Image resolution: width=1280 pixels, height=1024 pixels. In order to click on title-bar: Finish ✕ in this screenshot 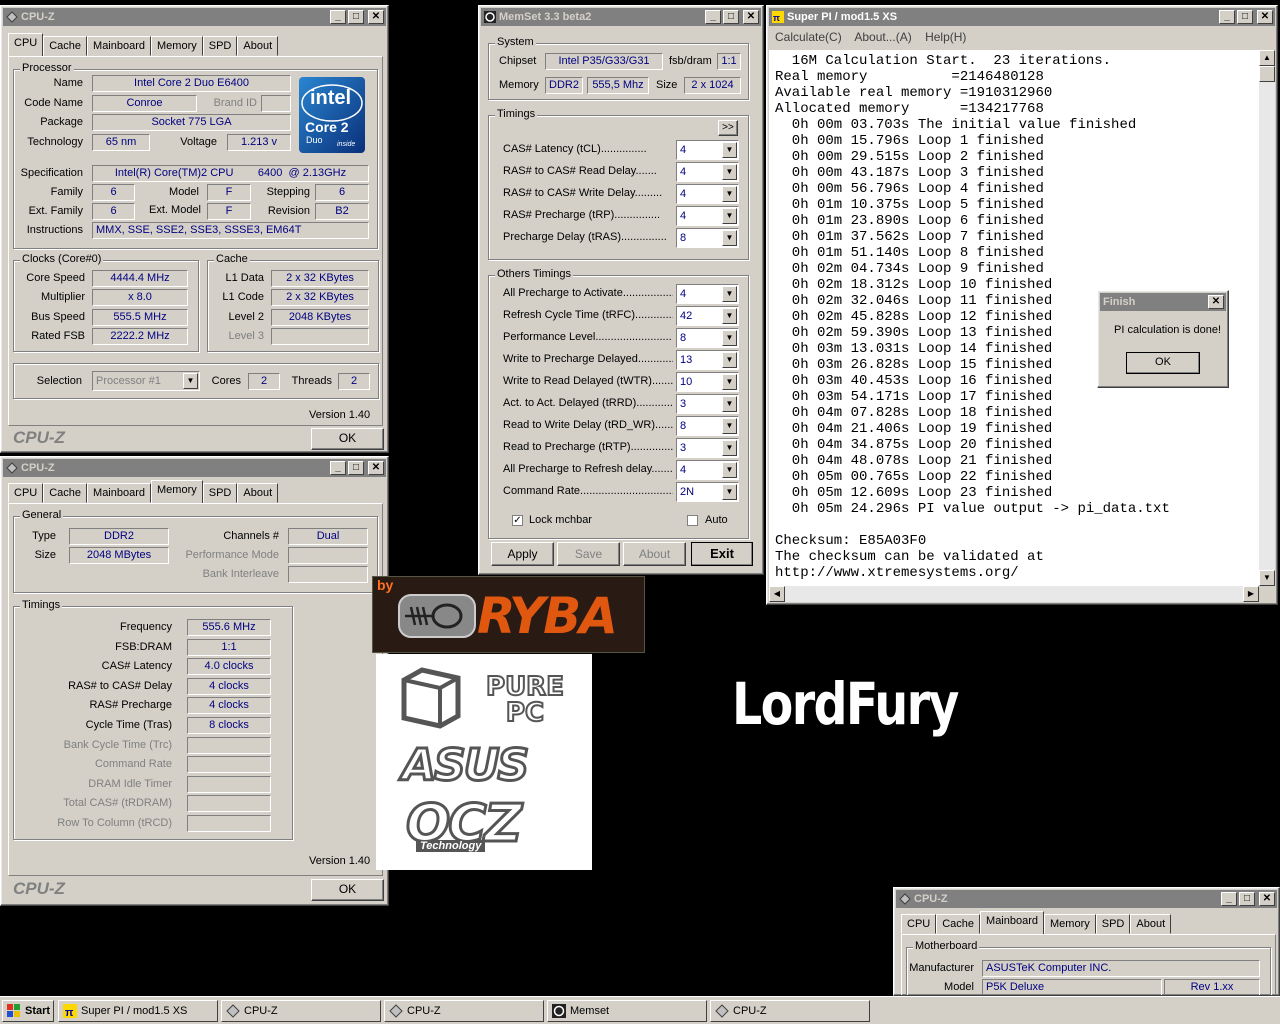, I will do `click(1163, 302)`.